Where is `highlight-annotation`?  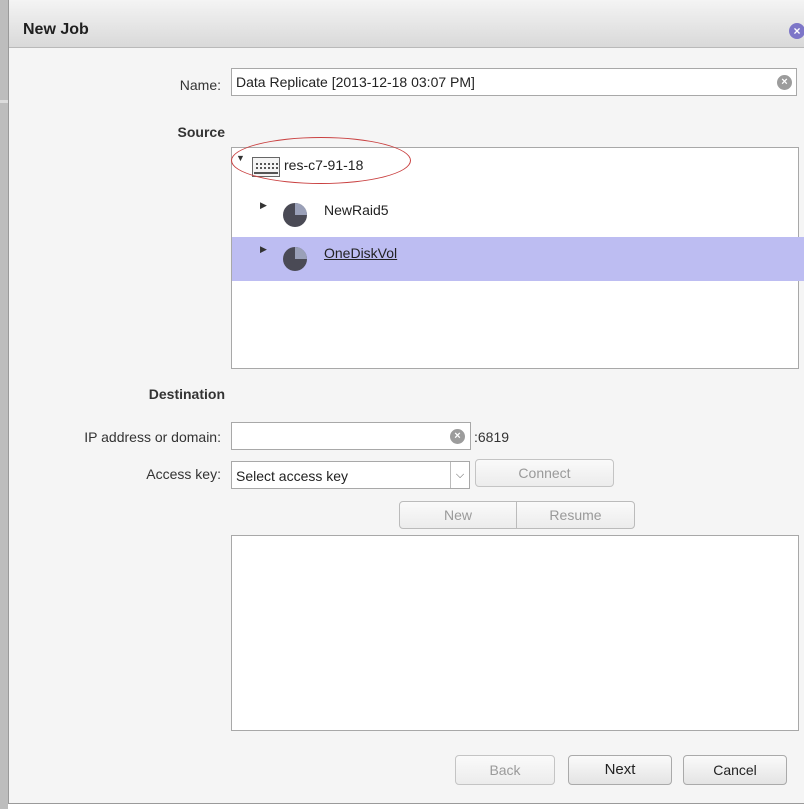
highlight-annotation is located at coordinates (321, 160).